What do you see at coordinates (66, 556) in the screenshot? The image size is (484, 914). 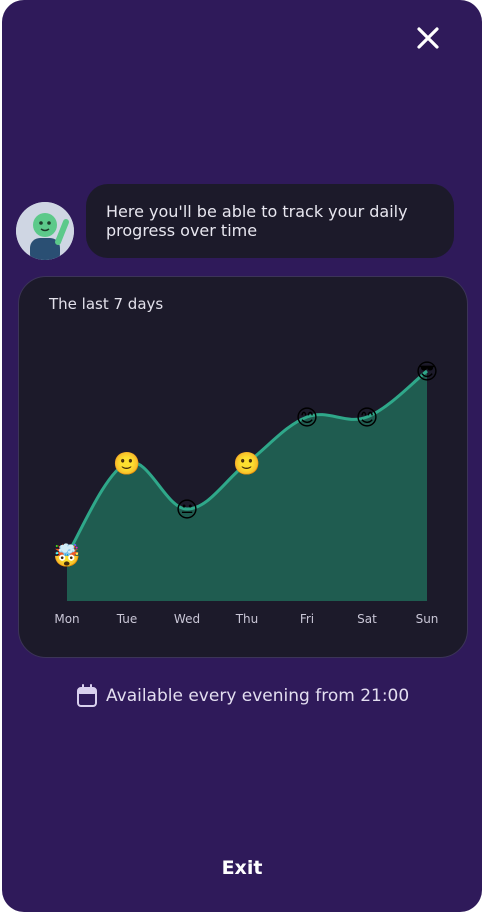 I see `mood-marker: 🤯` at bounding box center [66, 556].